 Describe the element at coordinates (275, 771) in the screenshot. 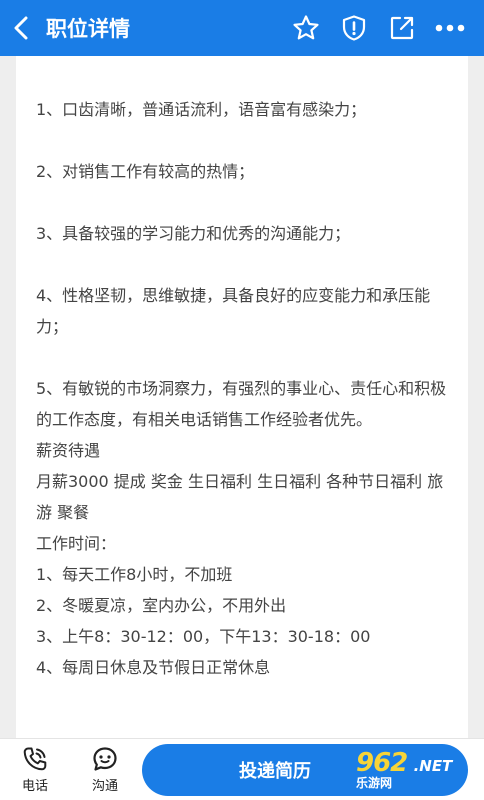

I see `apply-label: 投递简历` at that location.